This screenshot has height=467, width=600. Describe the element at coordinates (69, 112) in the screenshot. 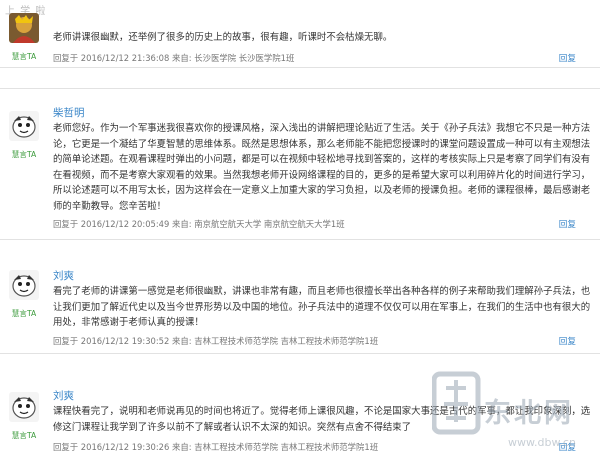

I see `author-name: 柴哲明` at that location.